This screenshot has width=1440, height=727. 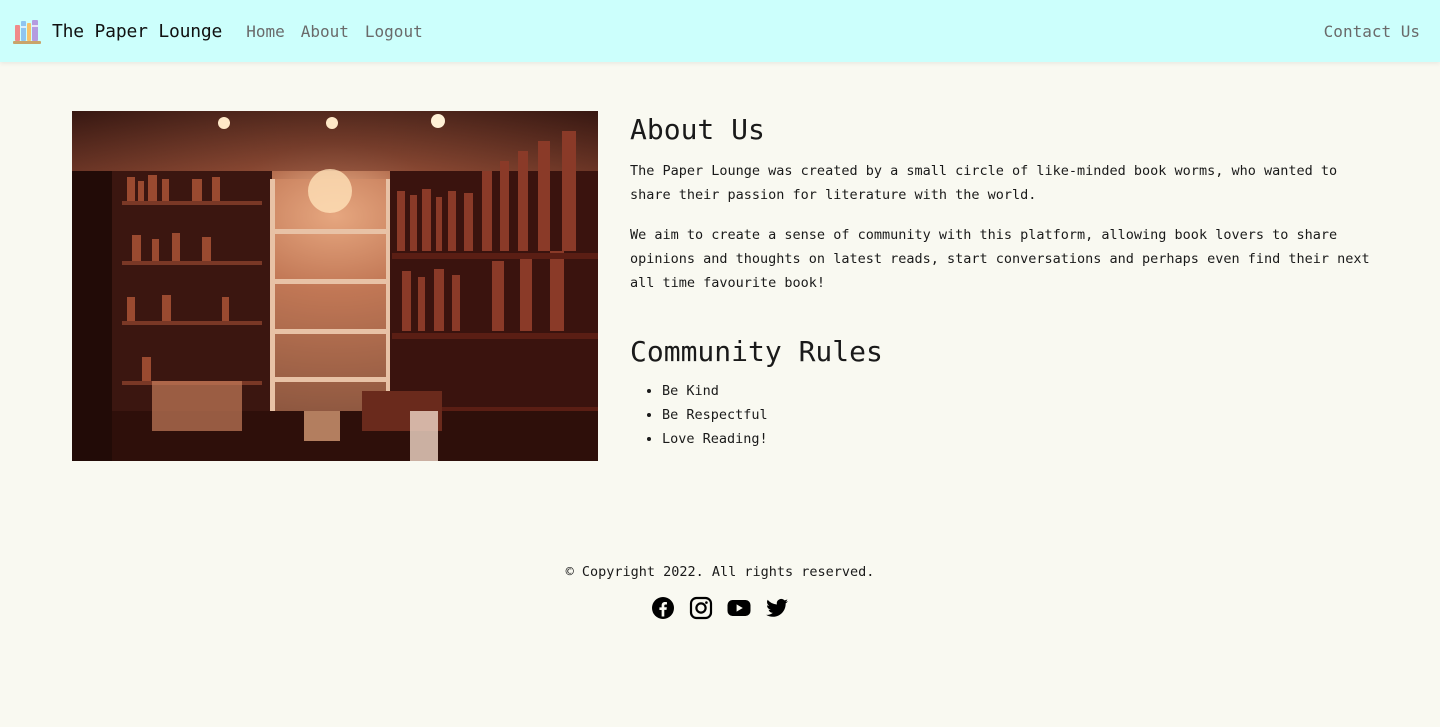 What do you see at coordinates (720, 608) in the screenshot?
I see `social-links` at bounding box center [720, 608].